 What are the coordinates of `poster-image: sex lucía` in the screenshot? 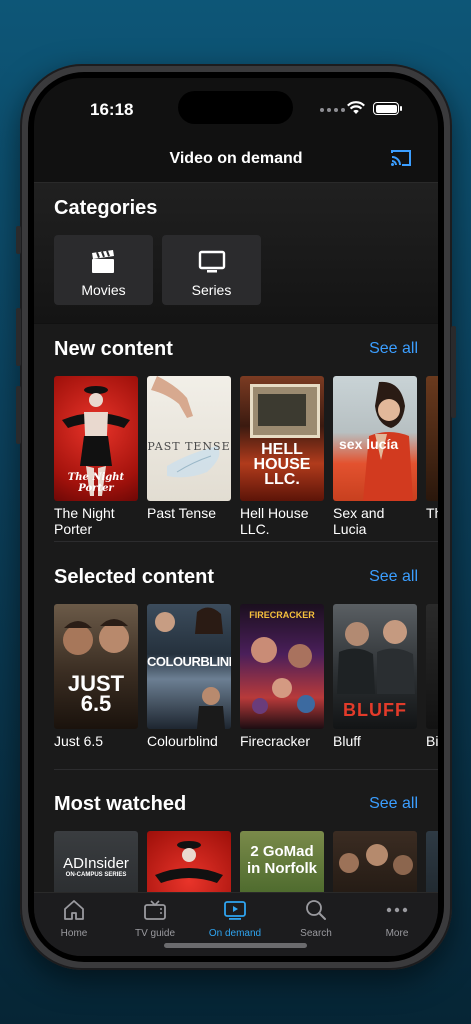 It's located at (375, 438).